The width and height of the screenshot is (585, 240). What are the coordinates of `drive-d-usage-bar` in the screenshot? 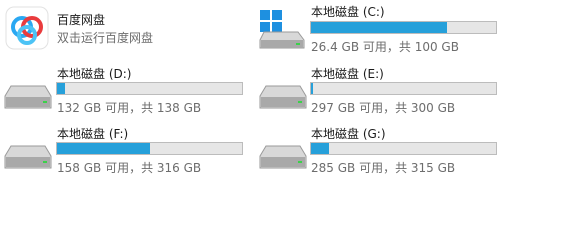 It's located at (149, 88).